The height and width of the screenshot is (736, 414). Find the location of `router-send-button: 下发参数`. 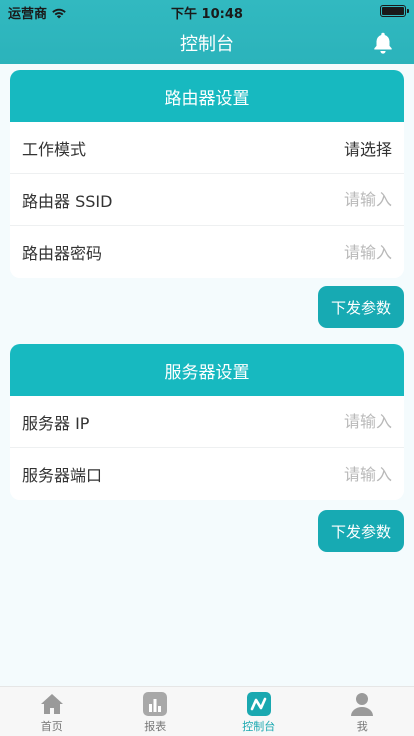

router-send-button: 下发参数 is located at coordinates (361, 307).